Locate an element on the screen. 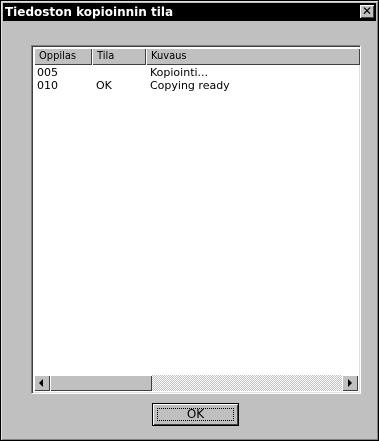 The height and width of the screenshot is (441, 379). cell-tila: OK is located at coordinates (104, 85).